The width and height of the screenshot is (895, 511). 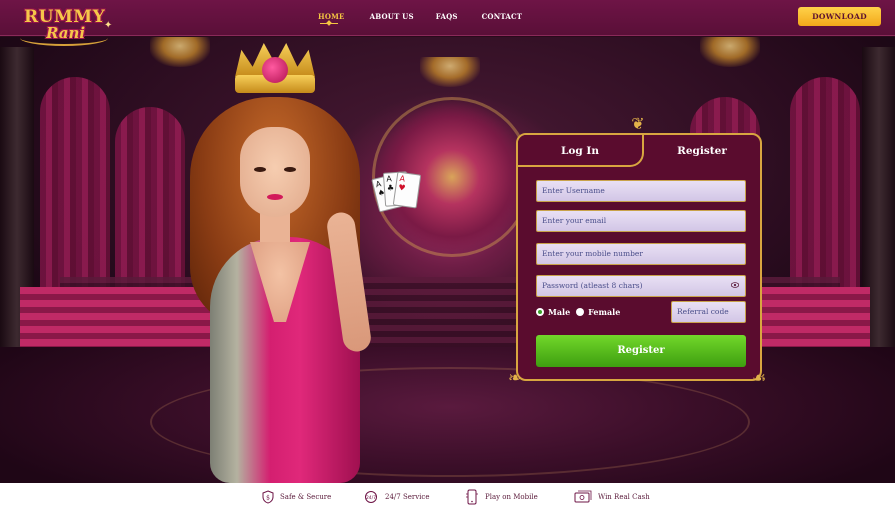 I want to click on queen-lips, so click(x=275, y=197).